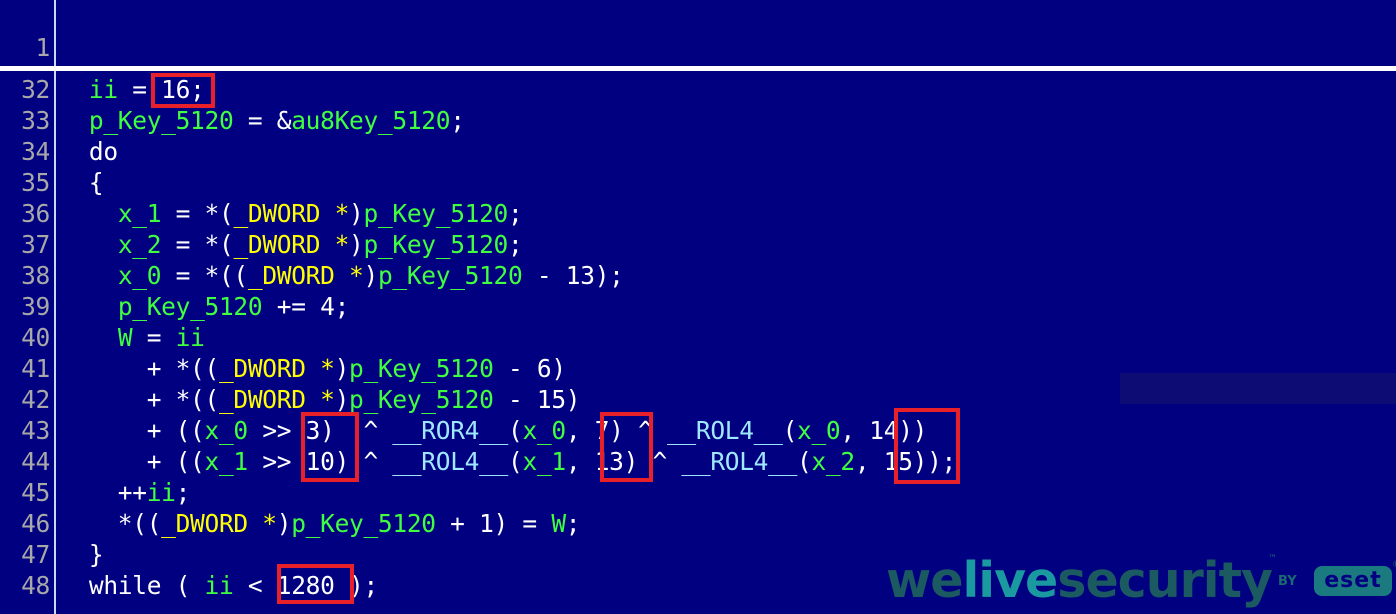  I want to click on line-highlight, so click(1258, 388).